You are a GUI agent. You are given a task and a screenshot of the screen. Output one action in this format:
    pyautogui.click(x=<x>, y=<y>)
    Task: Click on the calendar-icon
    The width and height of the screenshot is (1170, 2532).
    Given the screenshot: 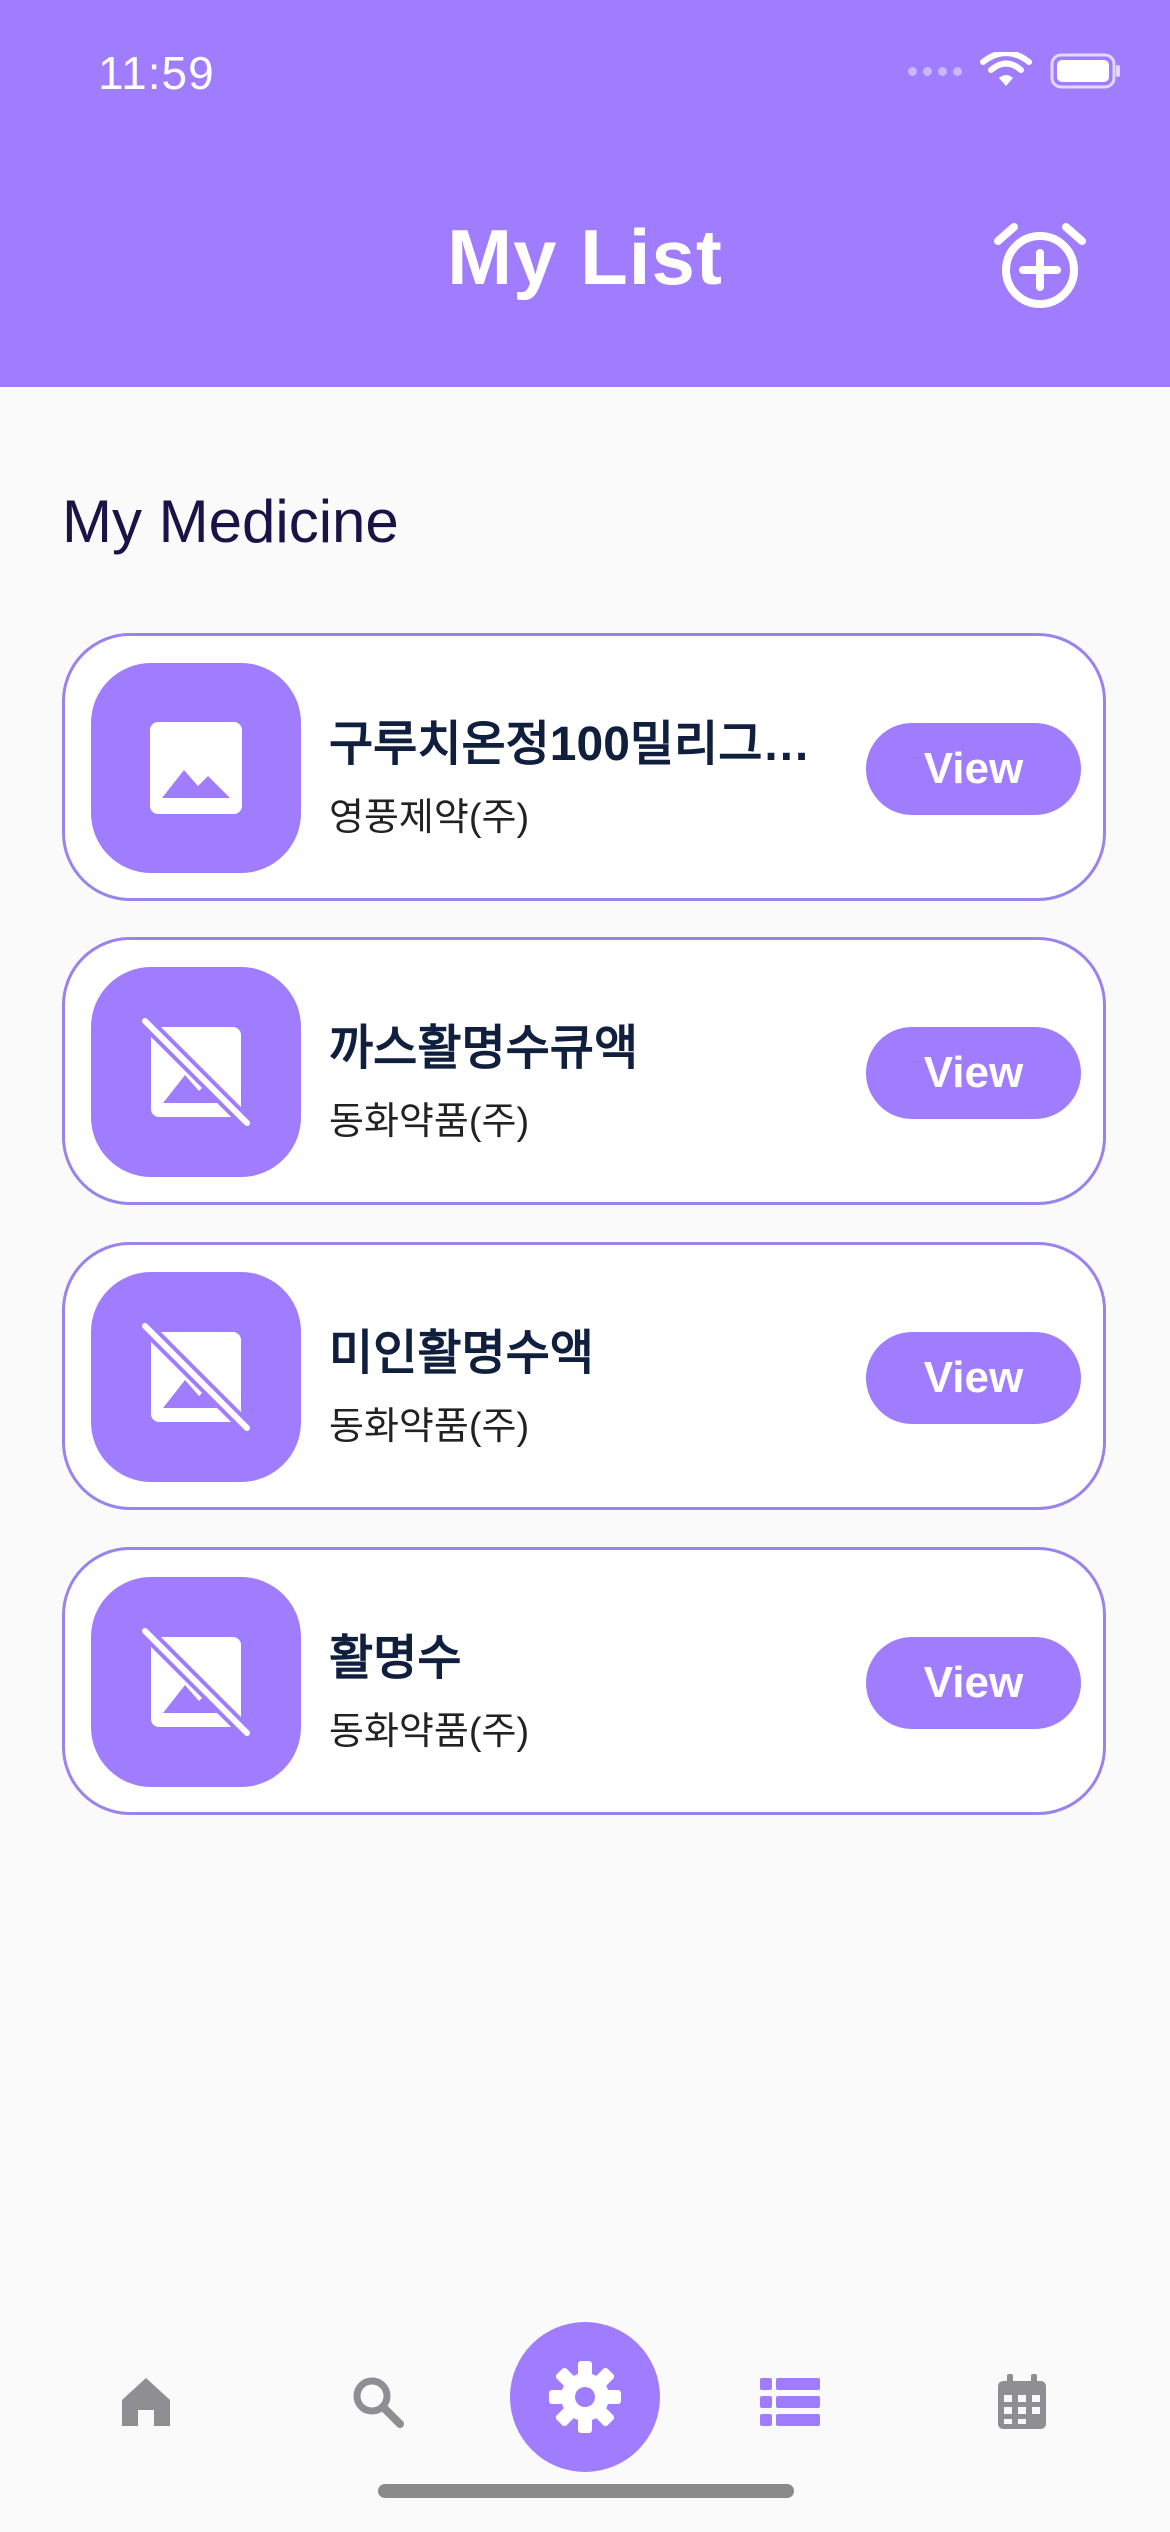 What is the action you would take?
    pyautogui.click(x=1022, y=2401)
    